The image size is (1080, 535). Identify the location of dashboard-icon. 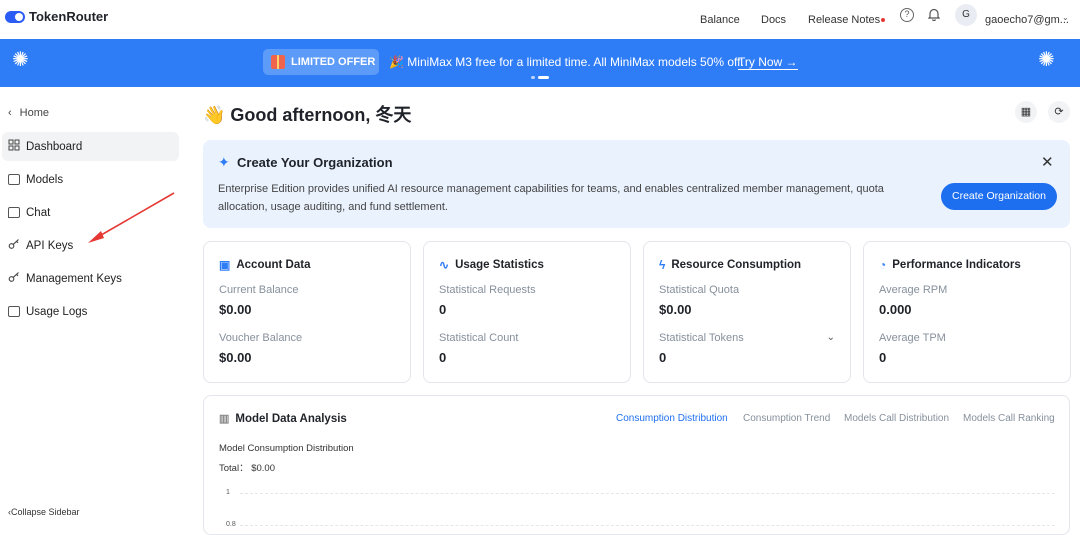
(14, 146).